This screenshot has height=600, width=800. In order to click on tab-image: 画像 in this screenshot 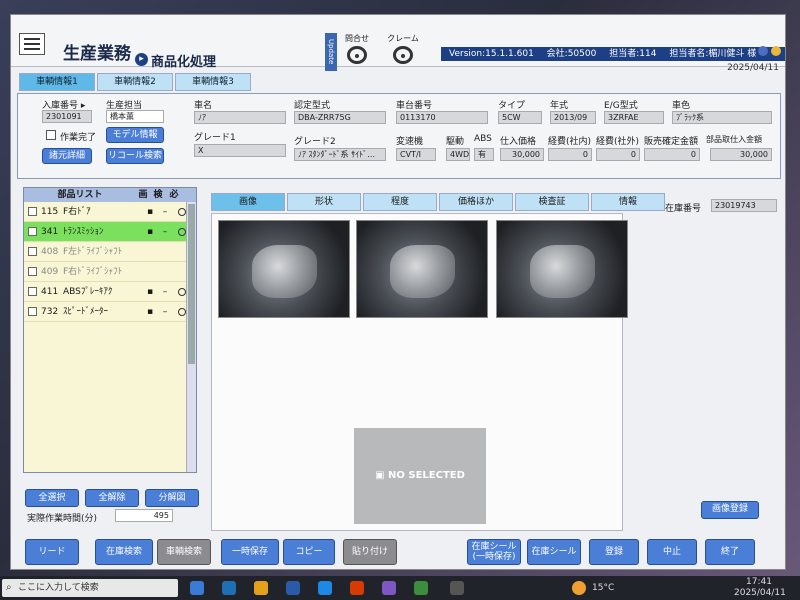, I will do `click(248, 202)`.